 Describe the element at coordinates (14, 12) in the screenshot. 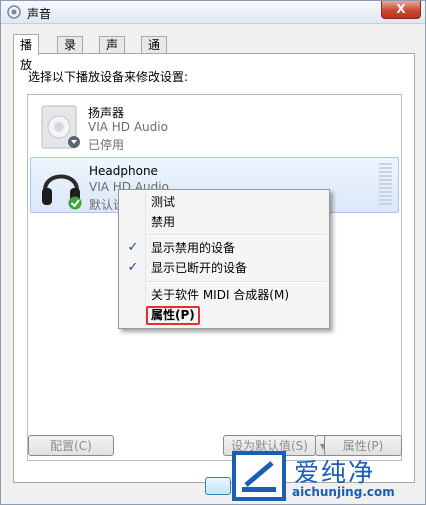

I see `sound-icon` at that location.